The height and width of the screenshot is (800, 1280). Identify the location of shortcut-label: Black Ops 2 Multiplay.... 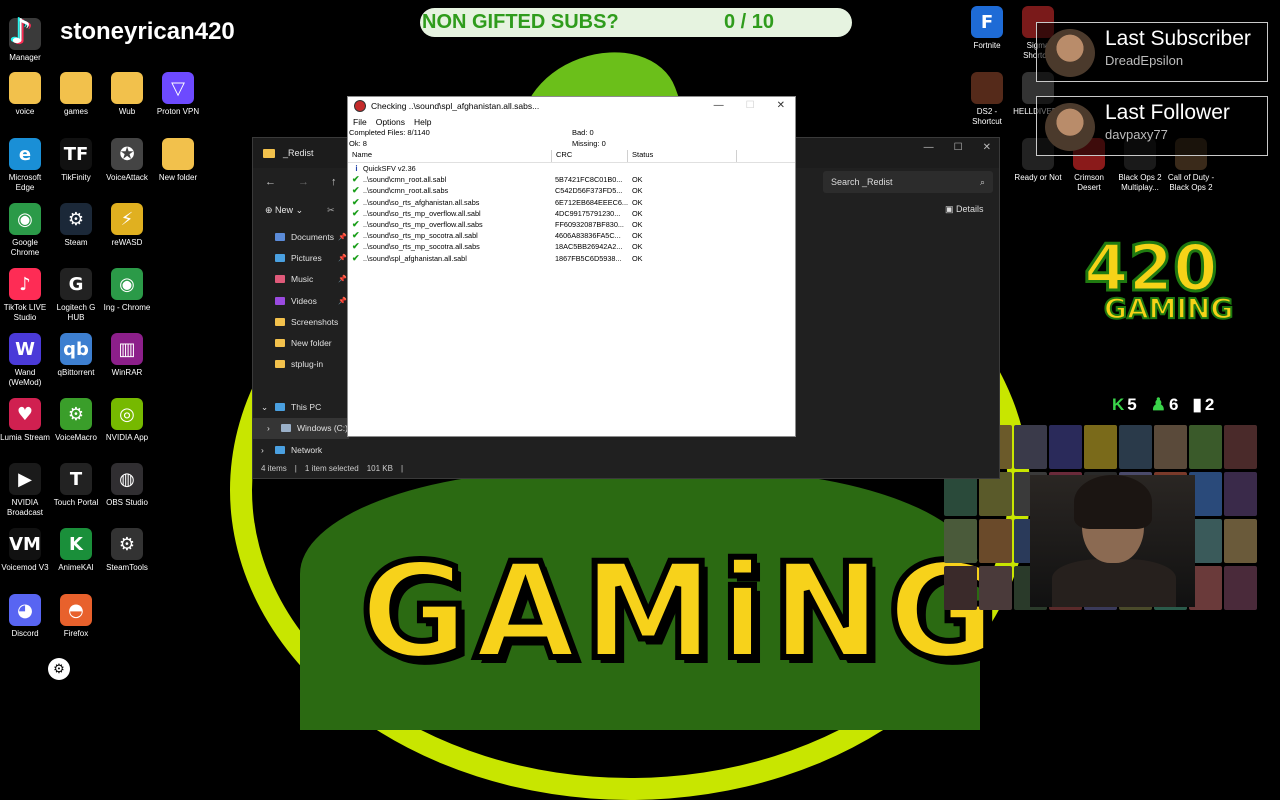
(1140, 182).